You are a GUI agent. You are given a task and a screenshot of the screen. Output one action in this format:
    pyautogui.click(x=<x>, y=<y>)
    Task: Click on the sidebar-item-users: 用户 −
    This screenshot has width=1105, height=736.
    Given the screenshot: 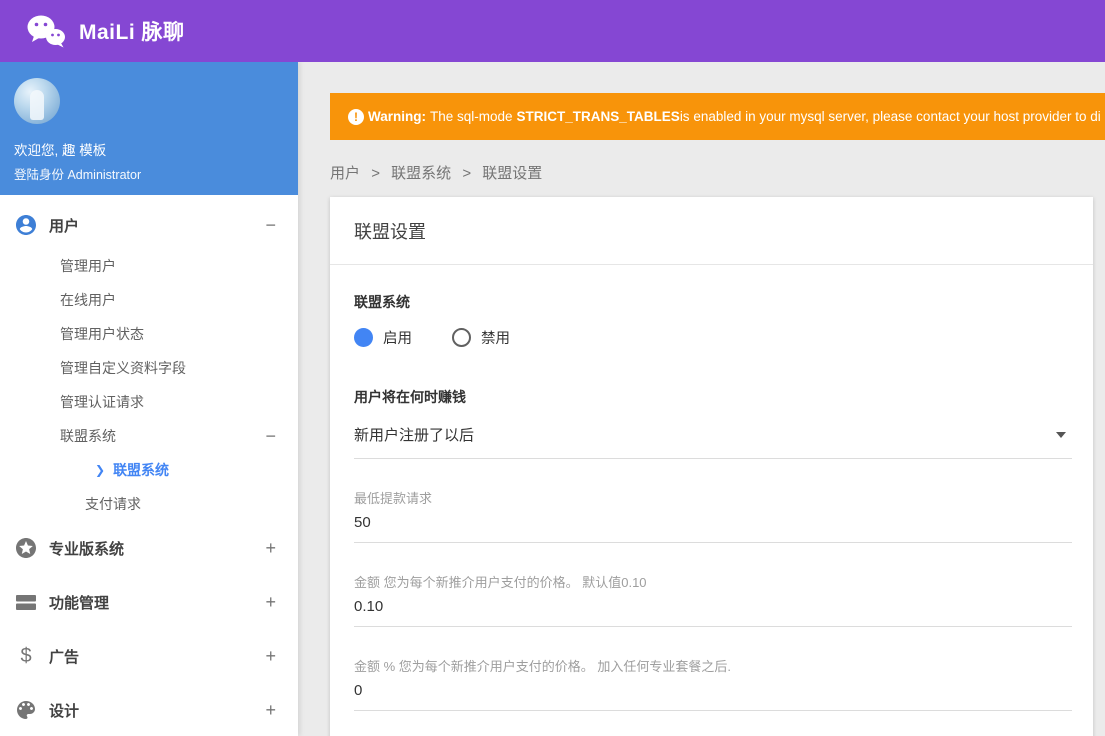 What is the action you would take?
    pyautogui.click(x=149, y=225)
    